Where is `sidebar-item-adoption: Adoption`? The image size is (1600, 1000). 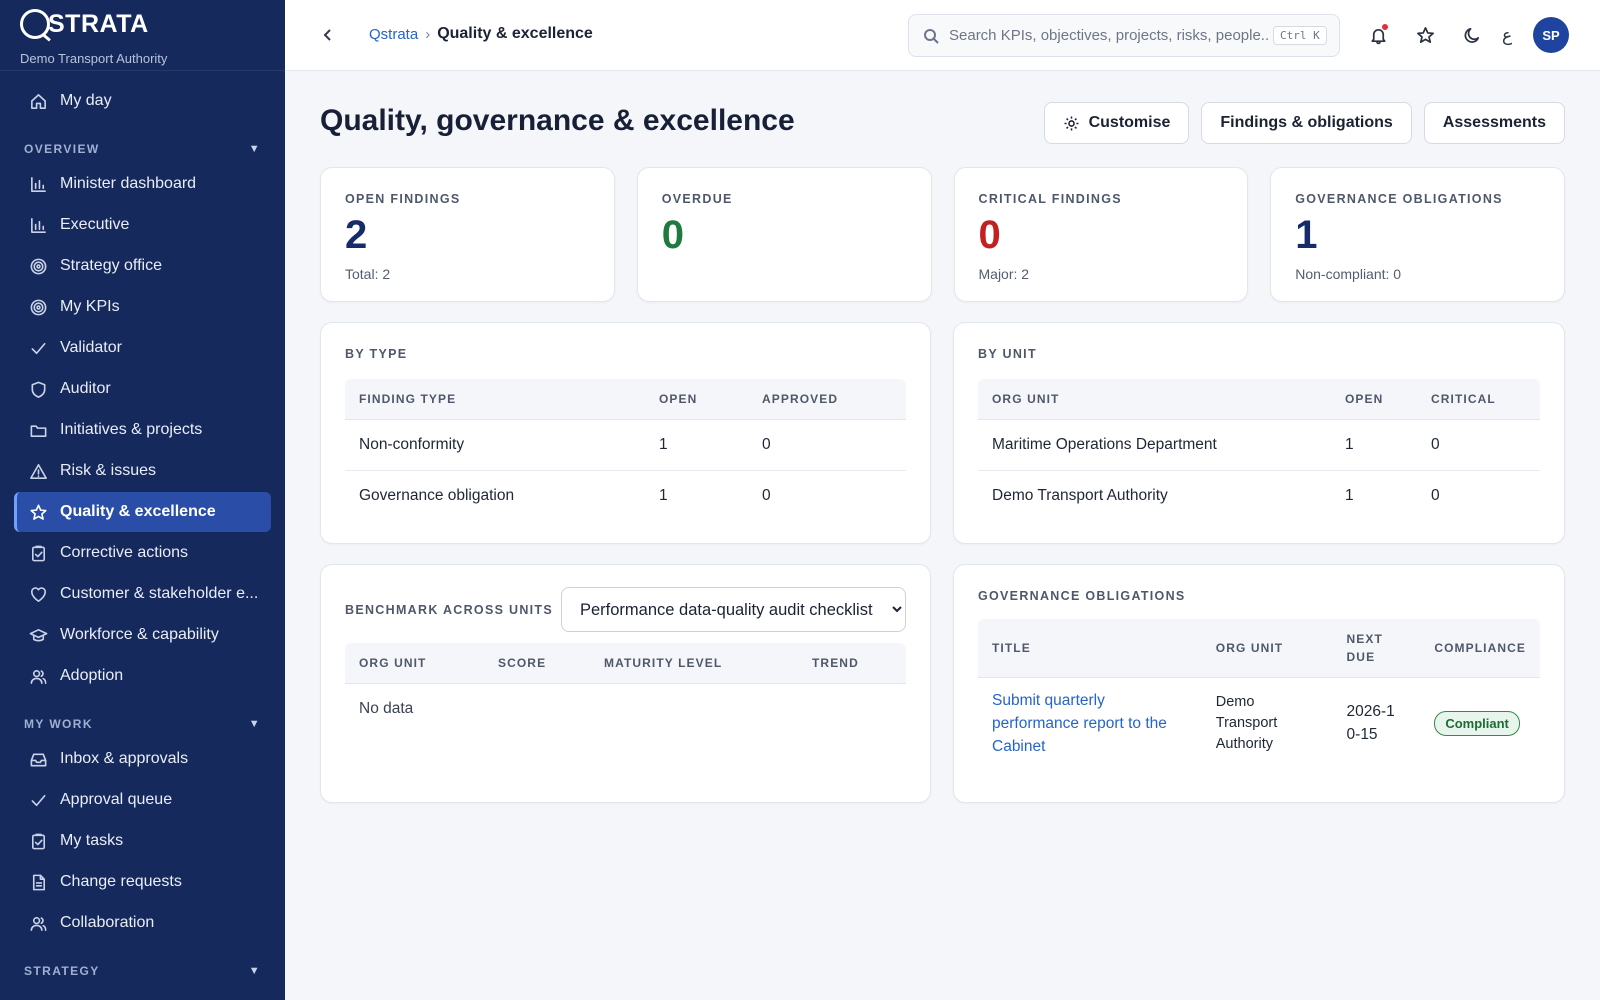
sidebar-item-adoption: Adoption is located at coordinates (142, 676).